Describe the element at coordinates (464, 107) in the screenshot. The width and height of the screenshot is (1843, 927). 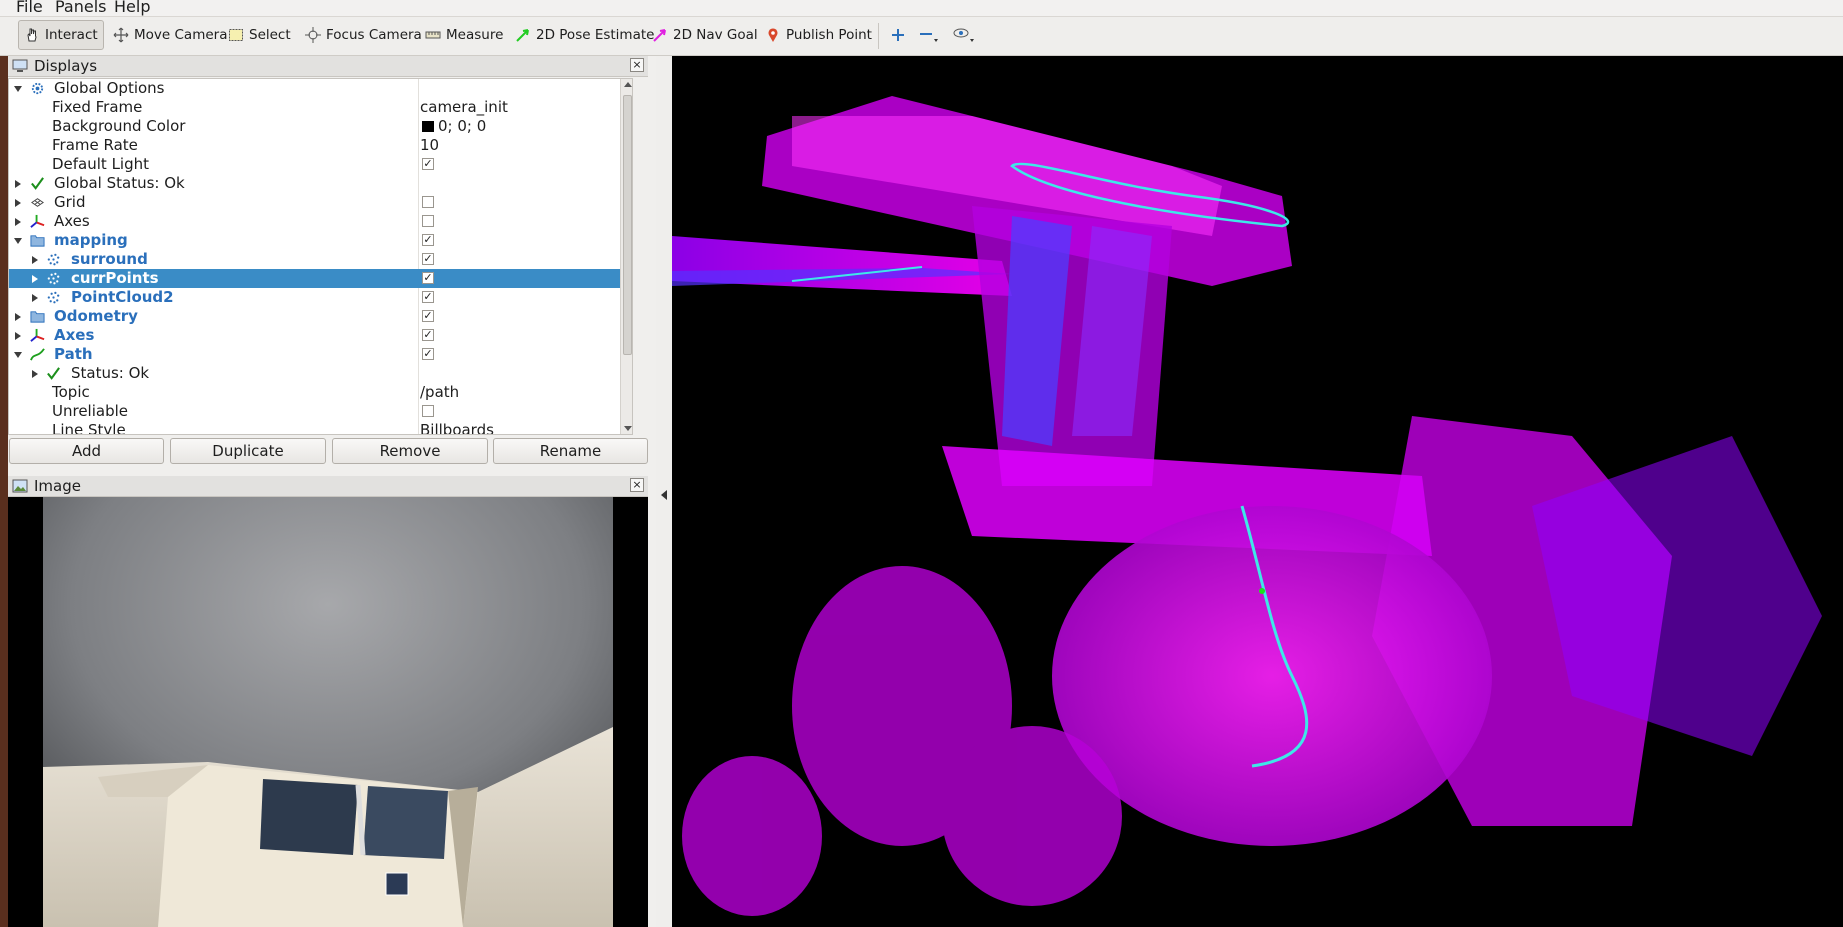
I see `fixed-frame-value: camera_init` at that location.